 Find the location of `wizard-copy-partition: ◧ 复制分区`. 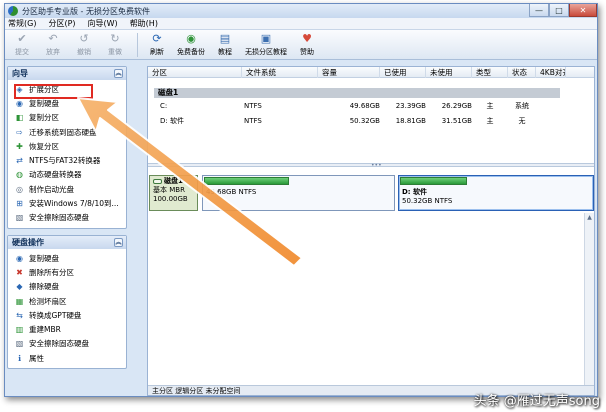

wizard-copy-partition: ◧ 复制分区 is located at coordinates (67, 118).